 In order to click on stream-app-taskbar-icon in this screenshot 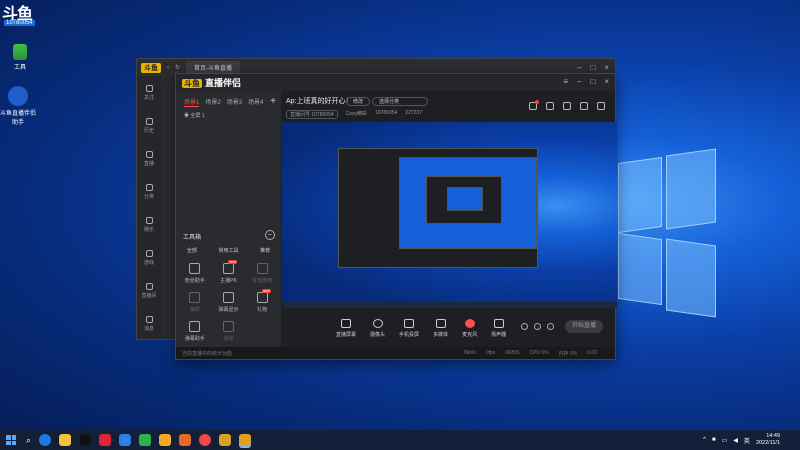, I will do `click(245, 440)`.